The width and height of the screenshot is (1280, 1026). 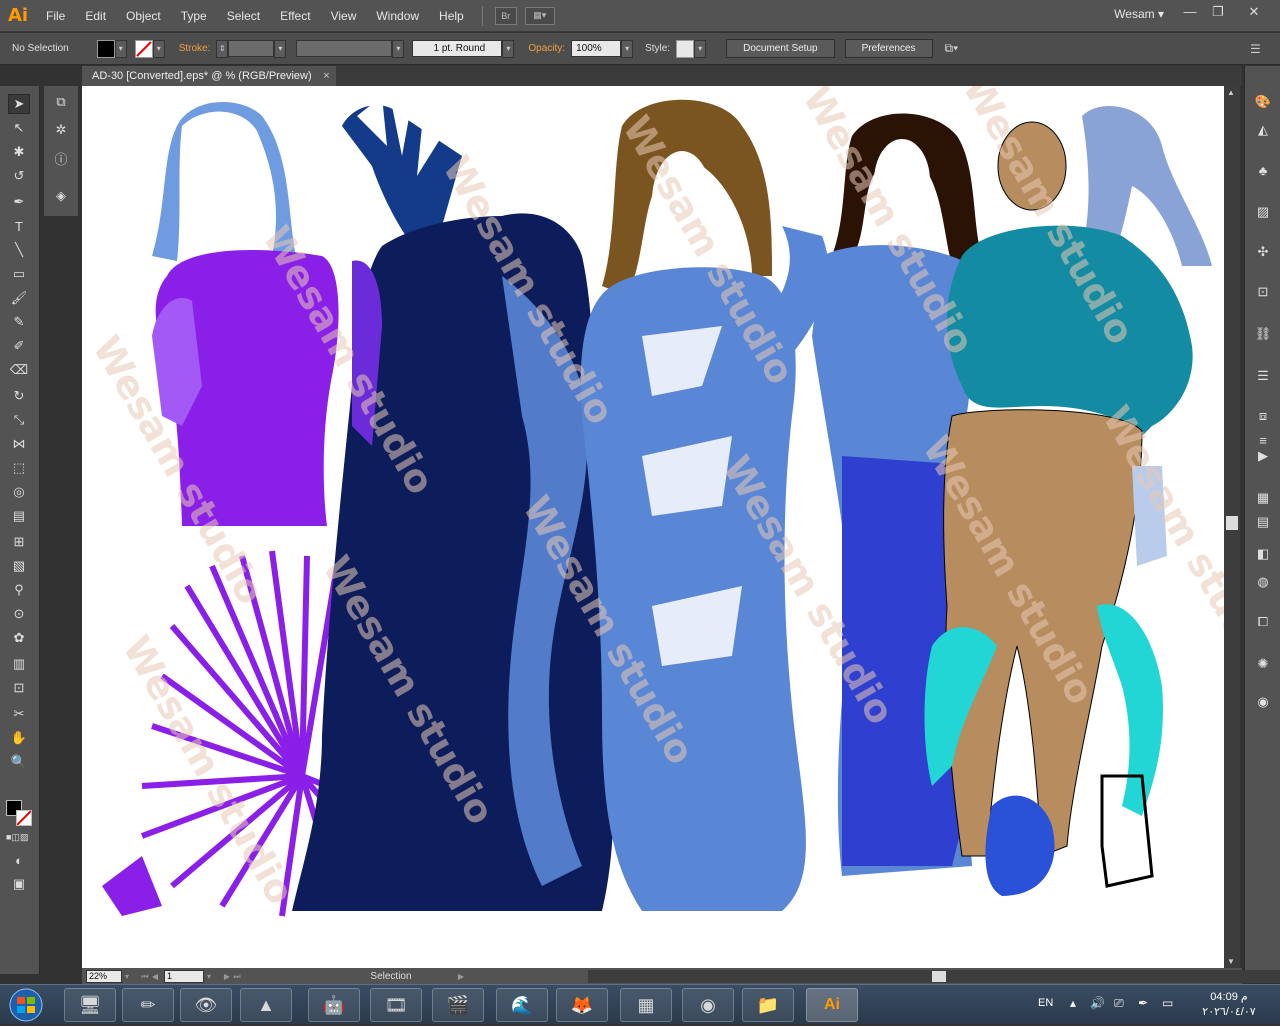 I want to click on rectangle-tool-icon: ▭, so click(x=19, y=274).